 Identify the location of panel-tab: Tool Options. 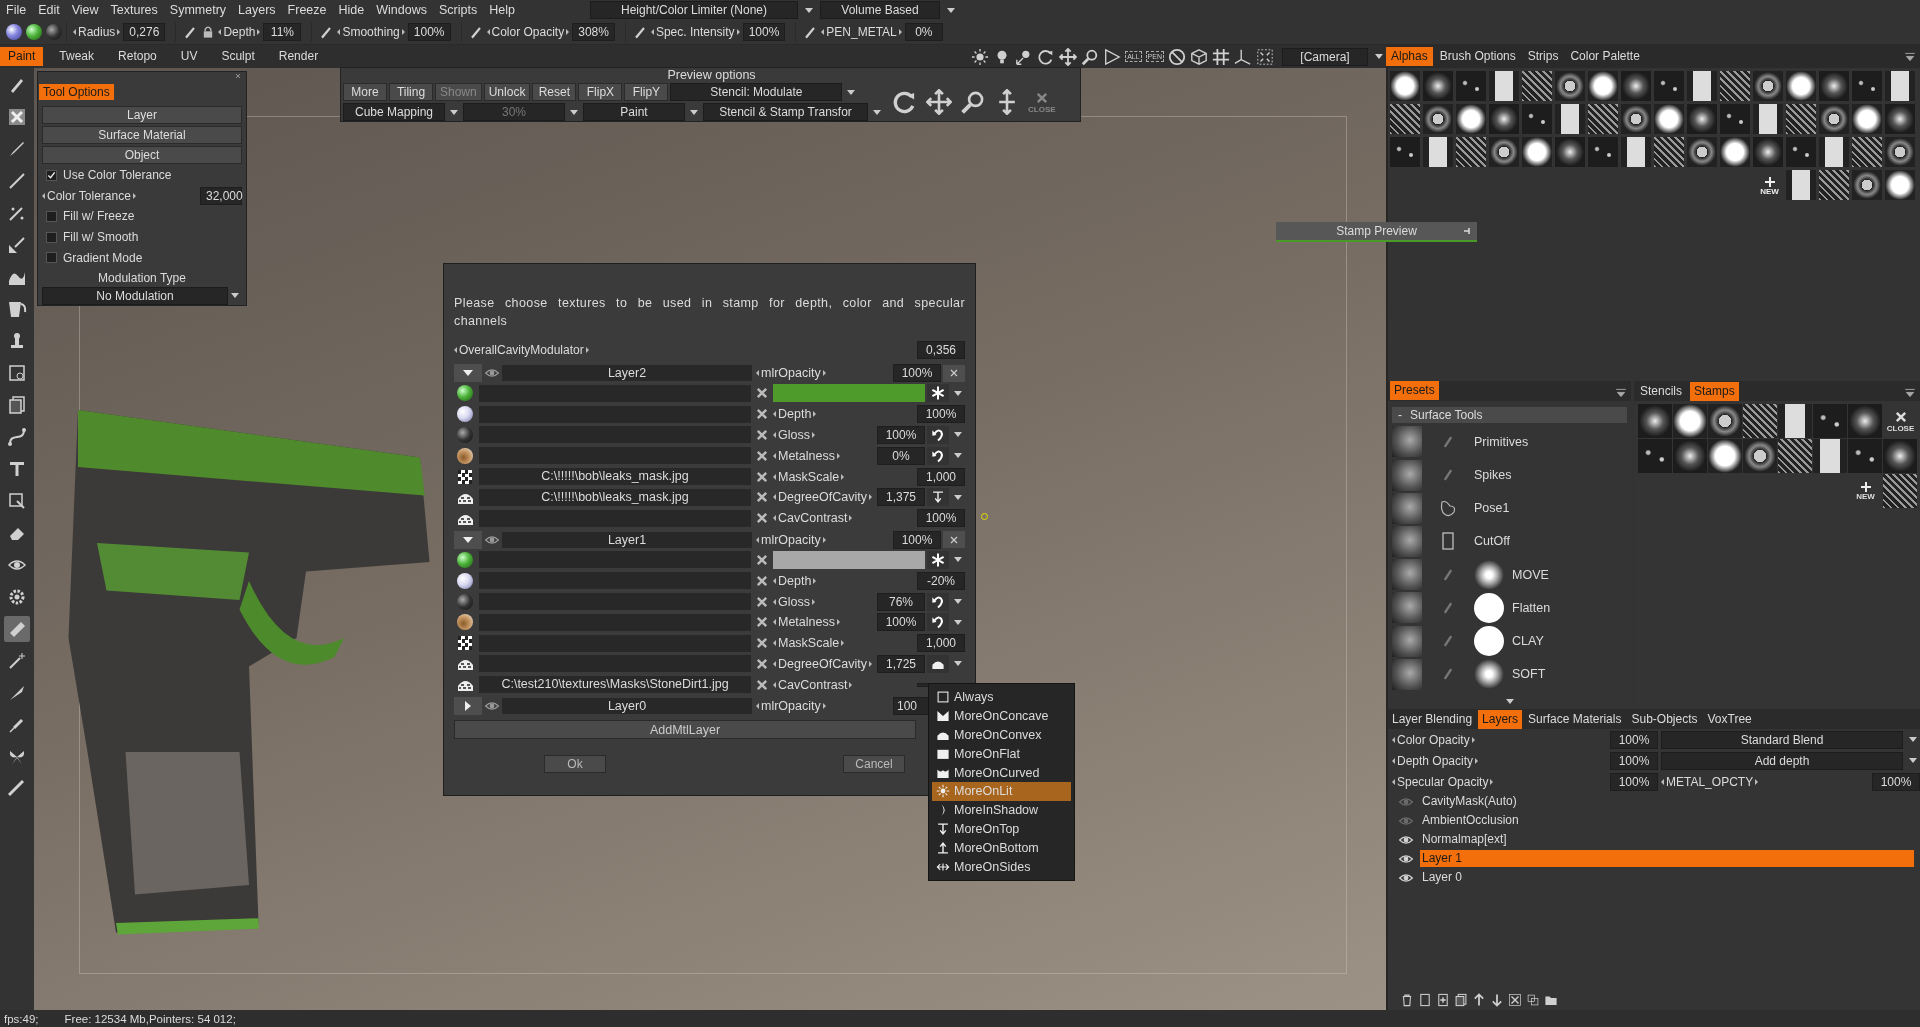
(76, 92).